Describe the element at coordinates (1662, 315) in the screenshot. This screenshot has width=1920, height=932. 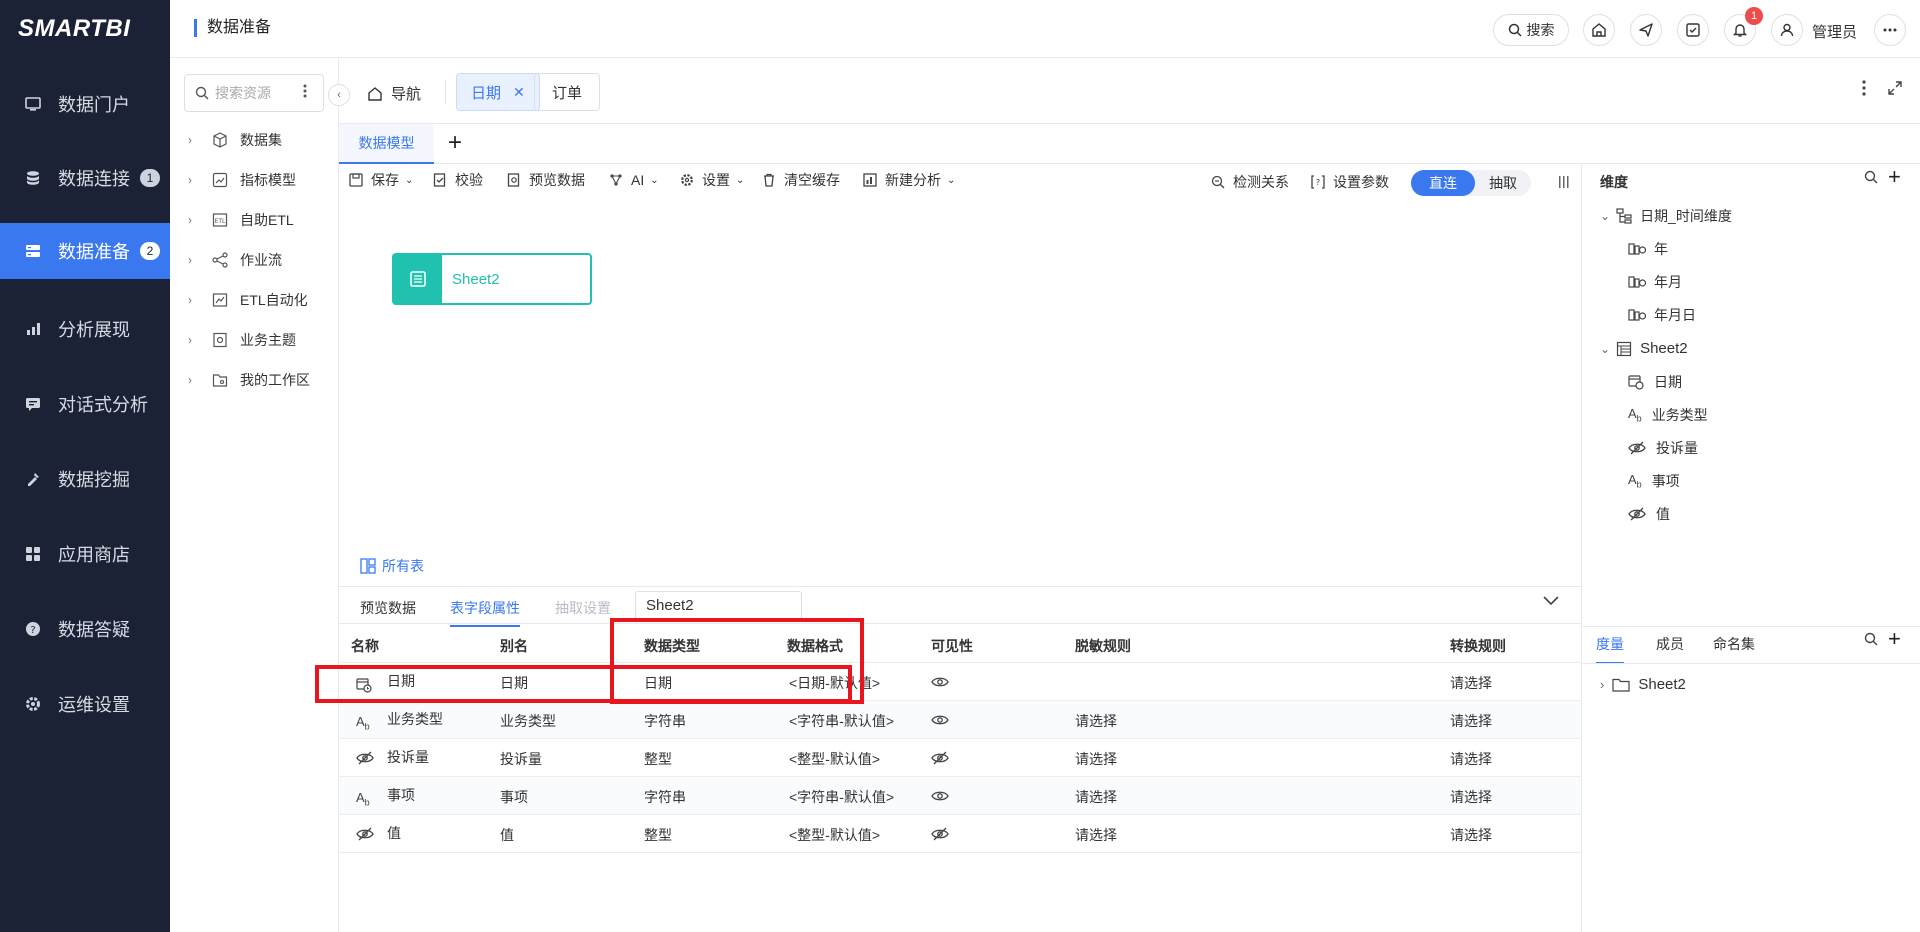
I see `tree-item-year-month-day: 年月日` at that location.